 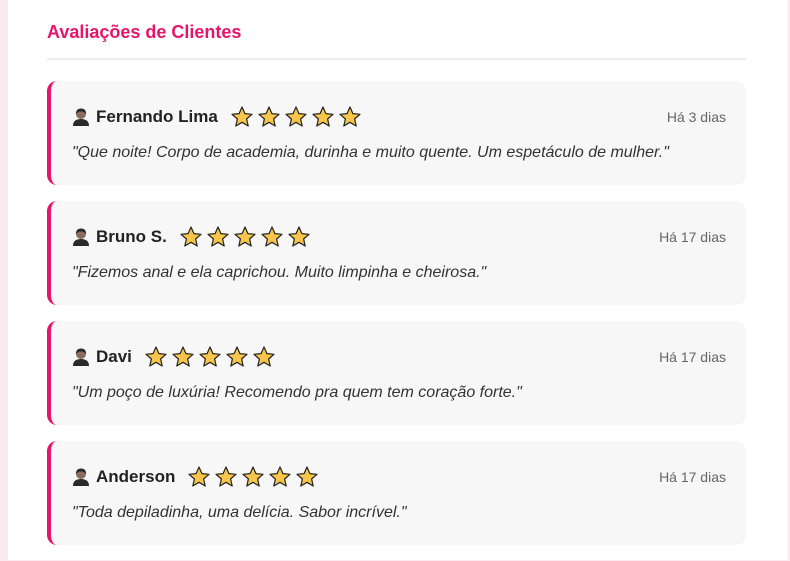 I want to click on reviewer-name: Bruno S., so click(x=131, y=236).